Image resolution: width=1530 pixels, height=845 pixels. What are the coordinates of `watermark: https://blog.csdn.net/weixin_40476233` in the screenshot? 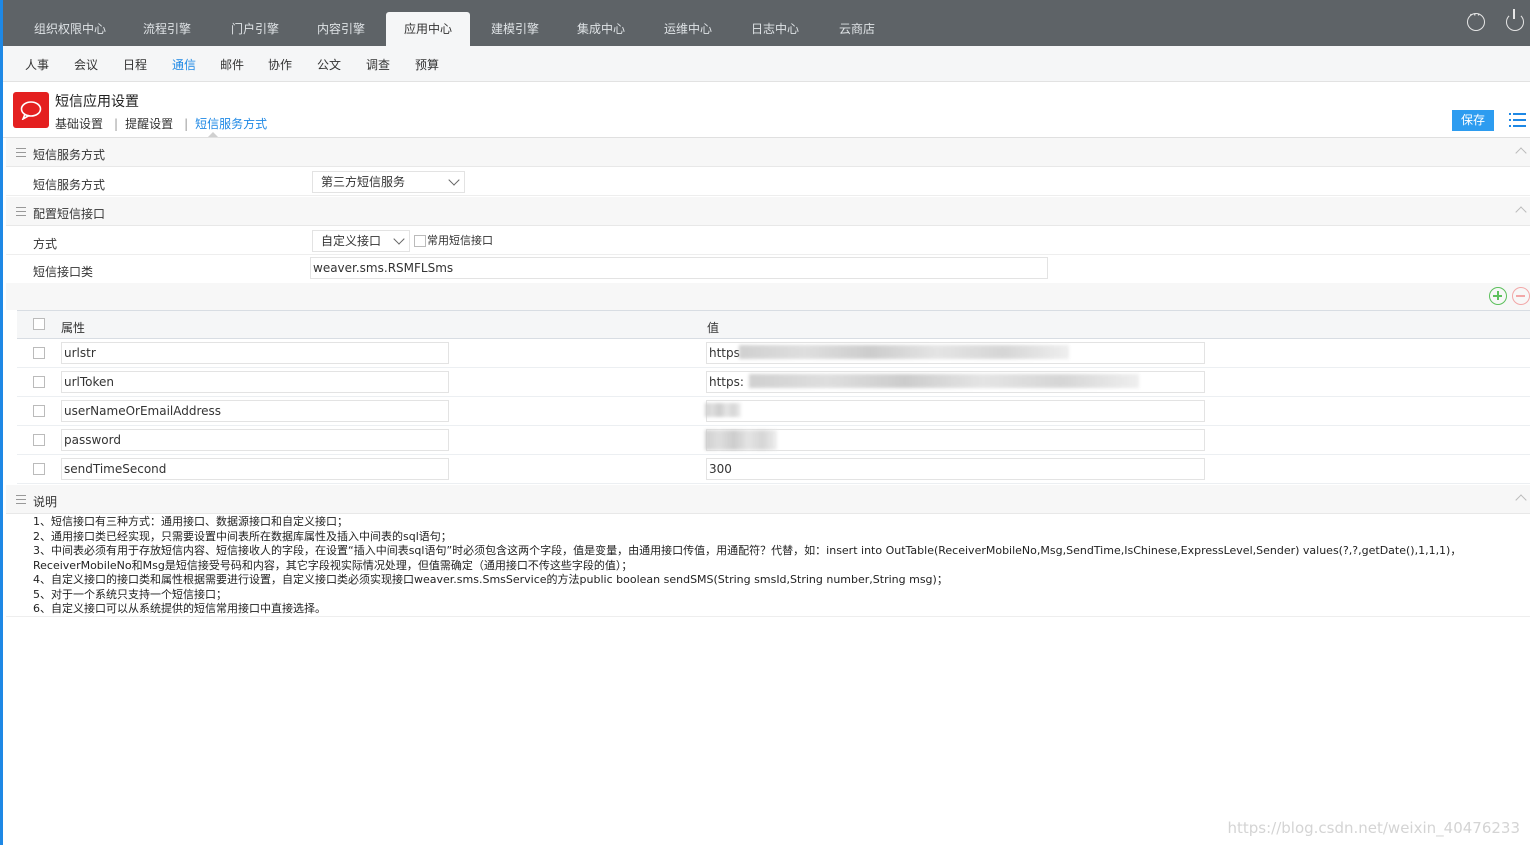 It's located at (1373, 828).